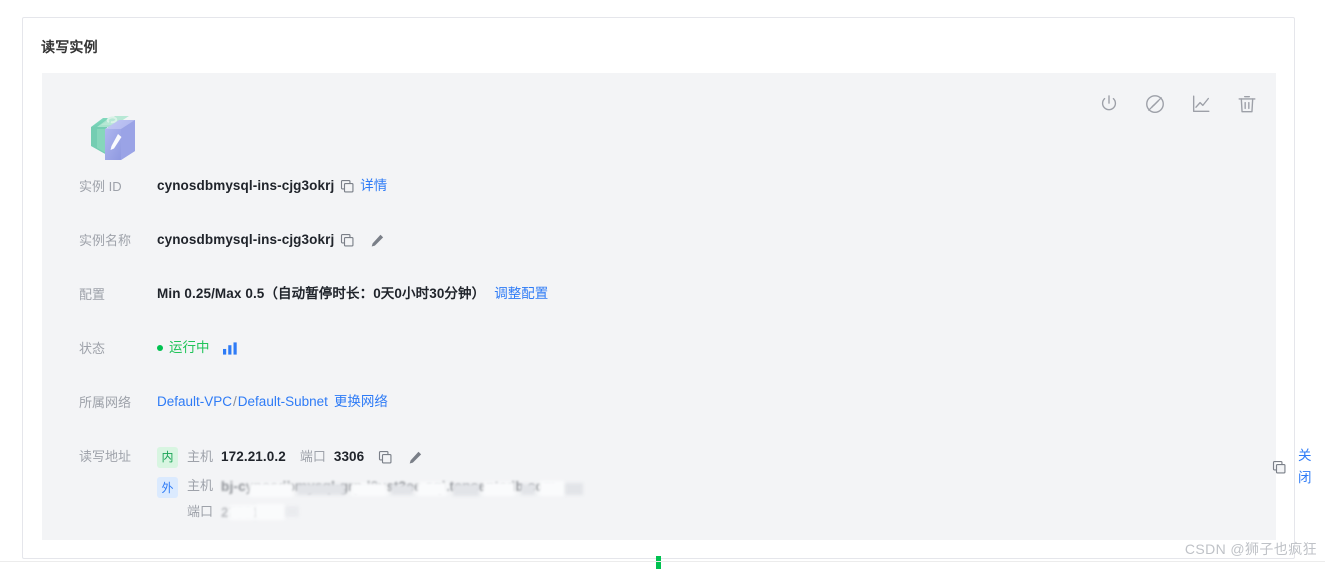 The image size is (1325, 569). I want to click on instance-detail-link: 详情, so click(373, 186).